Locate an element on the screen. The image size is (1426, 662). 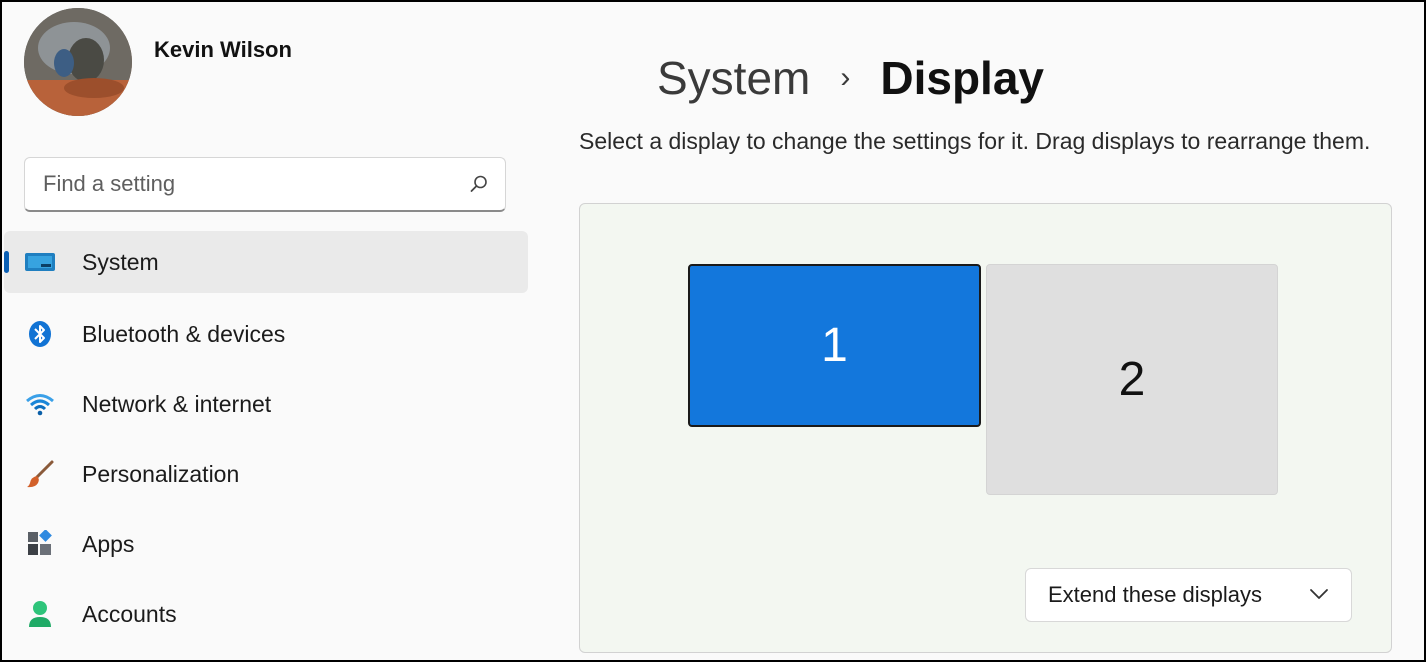
sidebar-item-label: Personalization is located at coordinates (161, 473).